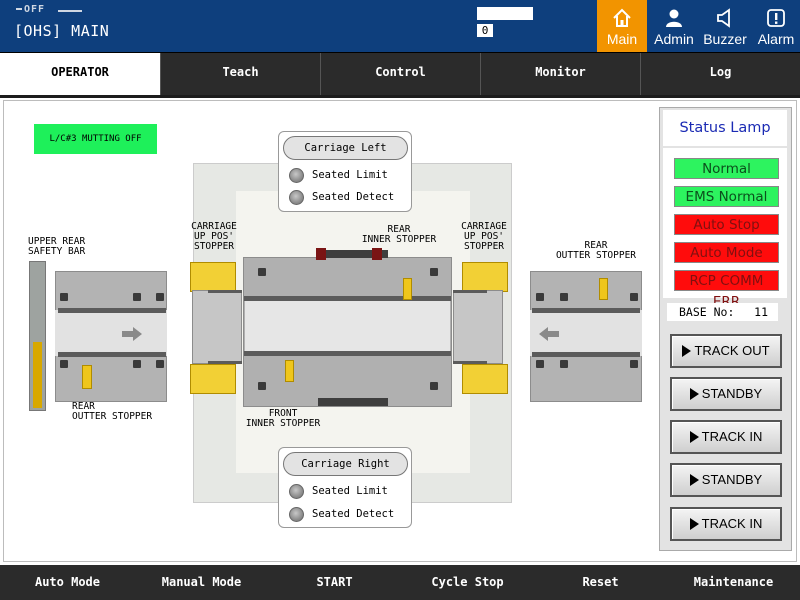  Describe the element at coordinates (350, 175) in the screenshot. I see `carriage-left-seated-limit-label: Seated Limit` at that location.